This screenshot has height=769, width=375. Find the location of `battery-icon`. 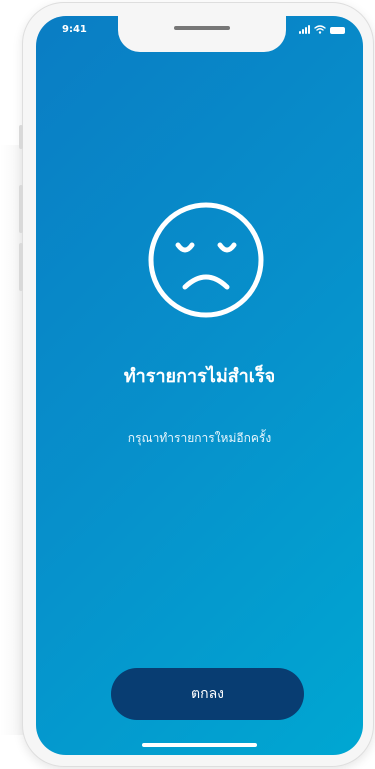

battery-icon is located at coordinates (337, 30).